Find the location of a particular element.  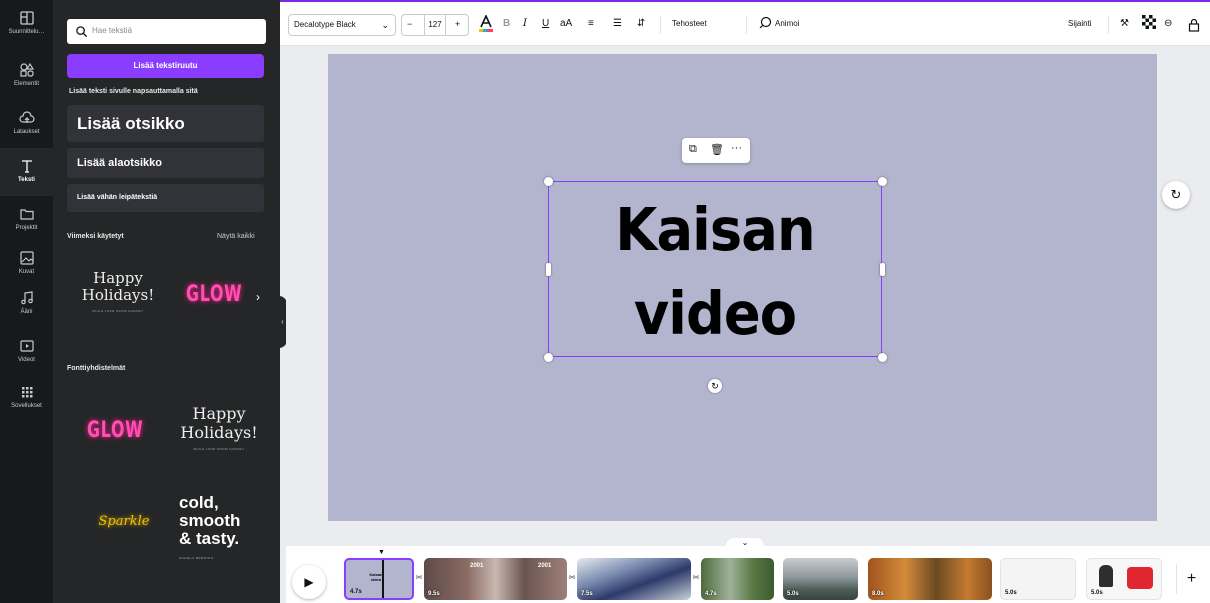

transparency-icon is located at coordinates (1149, 23).